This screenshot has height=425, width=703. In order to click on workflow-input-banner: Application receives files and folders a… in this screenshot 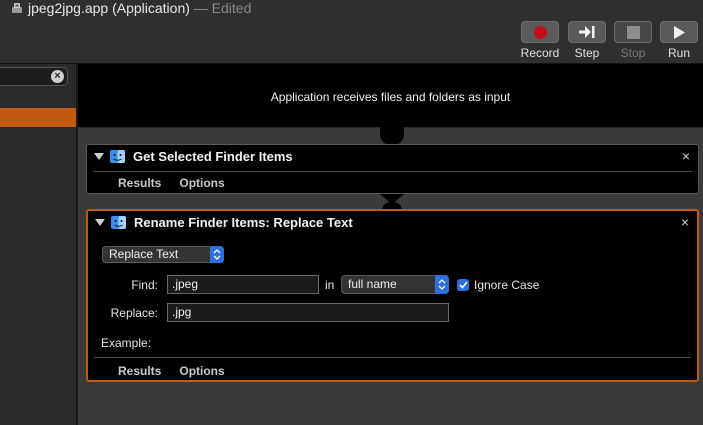, I will do `click(390, 96)`.